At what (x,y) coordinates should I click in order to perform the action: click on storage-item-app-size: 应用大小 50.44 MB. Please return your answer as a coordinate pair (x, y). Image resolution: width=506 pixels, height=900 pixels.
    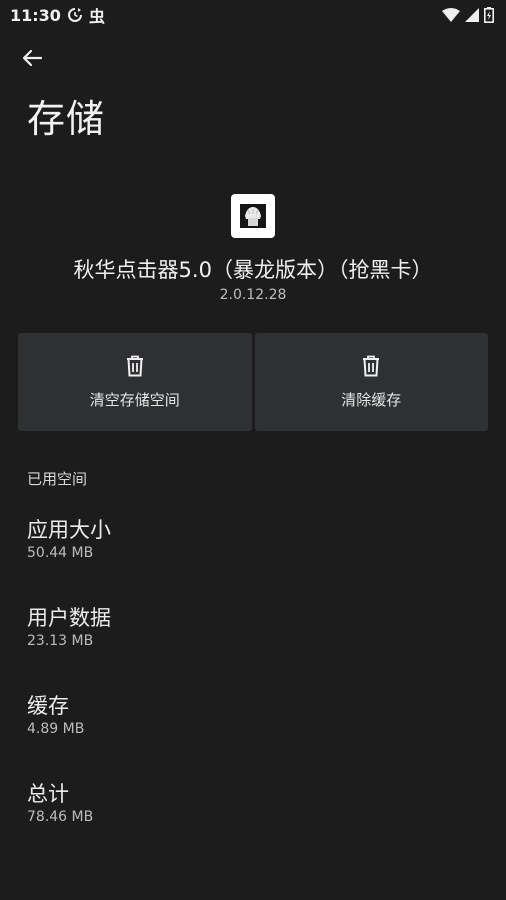
    Looking at the image, I should click on (69, 539).